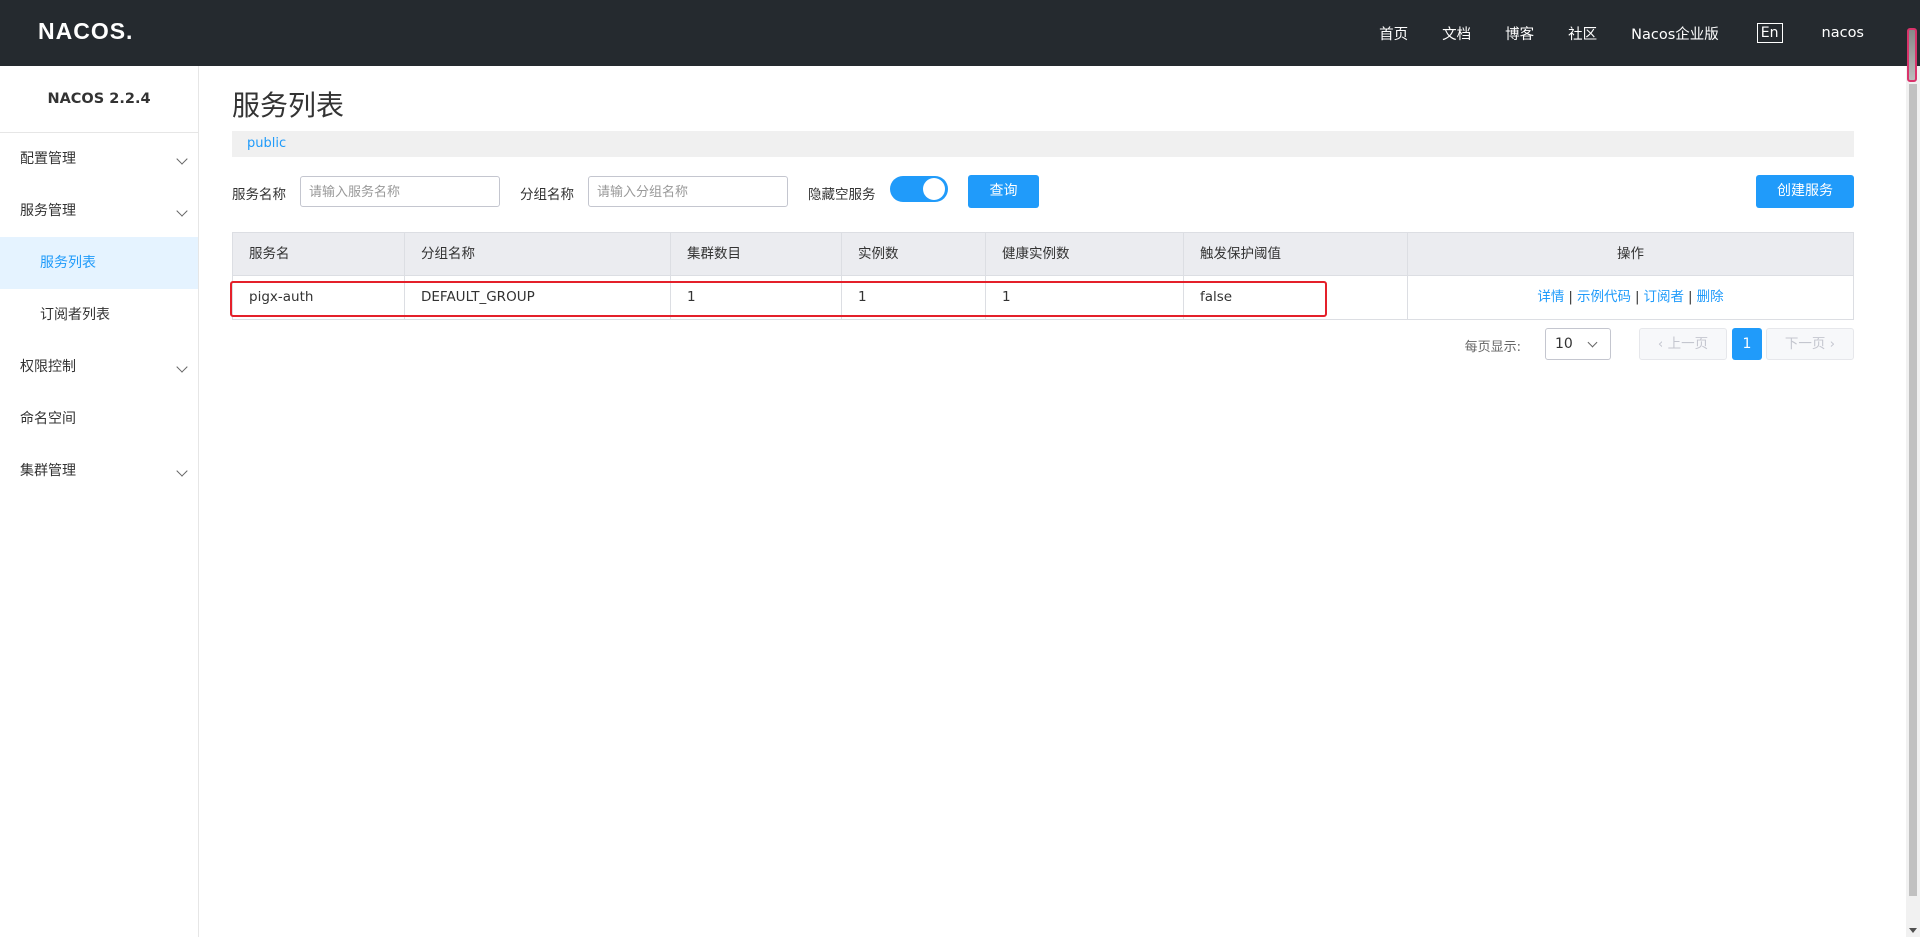 Image resolution: width=1920 pixels, height=937 pixels. What do you see at coordinates (1913, 490) in the screenshot?
I see `scroll-thumb` at bounding box center [1913, 490].